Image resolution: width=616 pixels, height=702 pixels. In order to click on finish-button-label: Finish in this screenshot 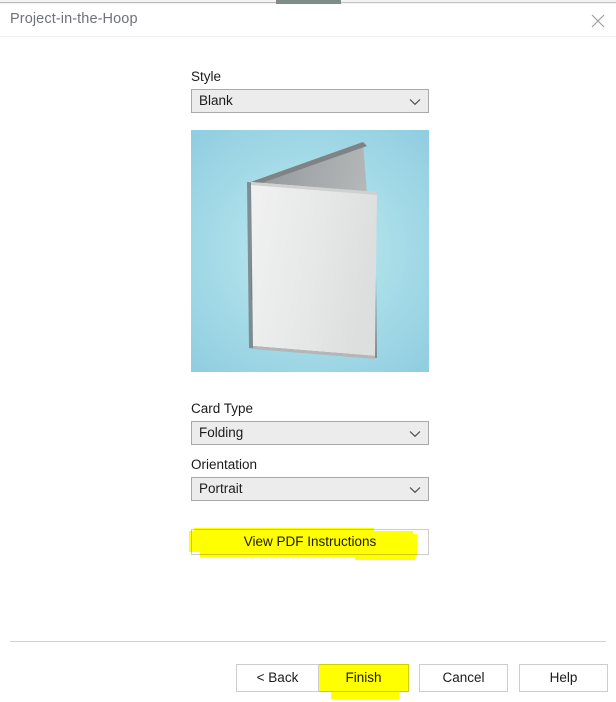, I will do `click(363, 677)`.